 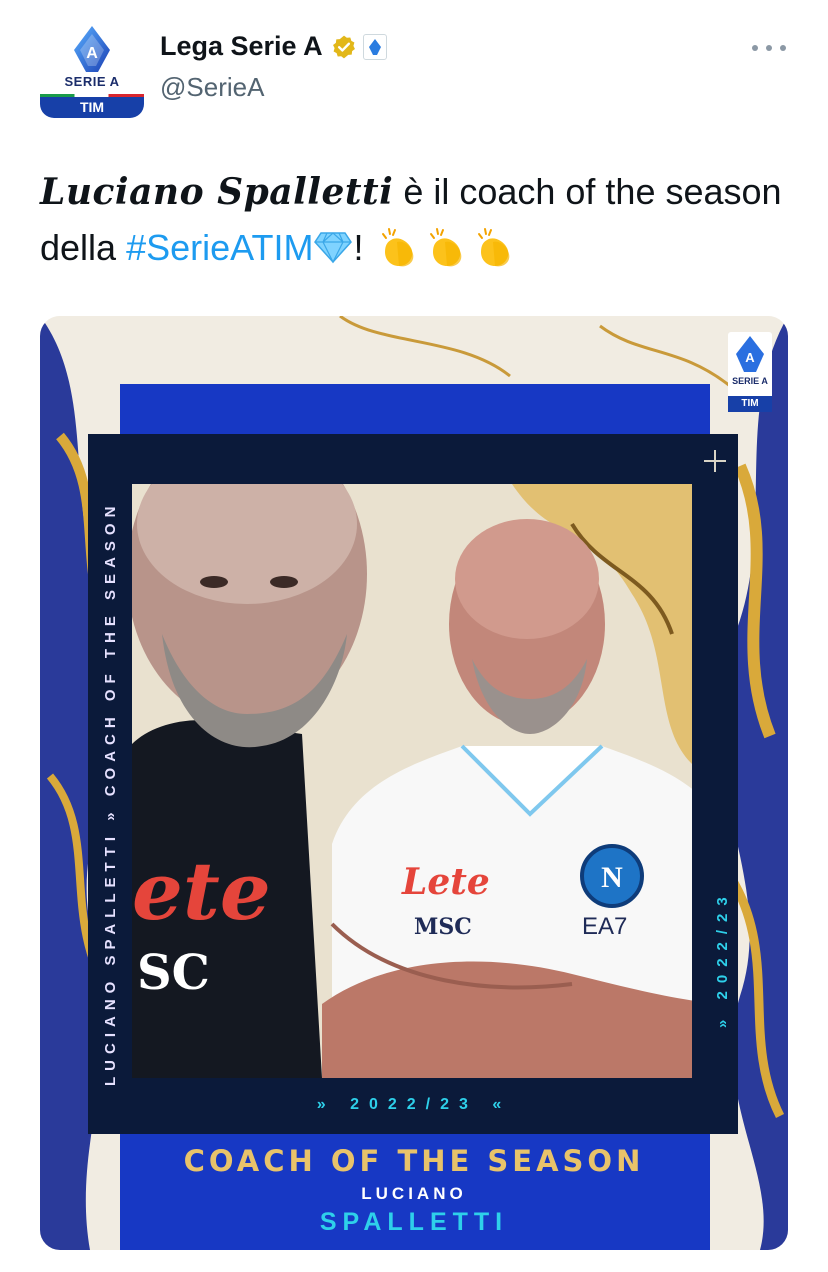 What do you see at coordinates (750, 381) in the screenshot?
I see `media-logo-serie-text: SERIE A` at bounding box center [750, 381].